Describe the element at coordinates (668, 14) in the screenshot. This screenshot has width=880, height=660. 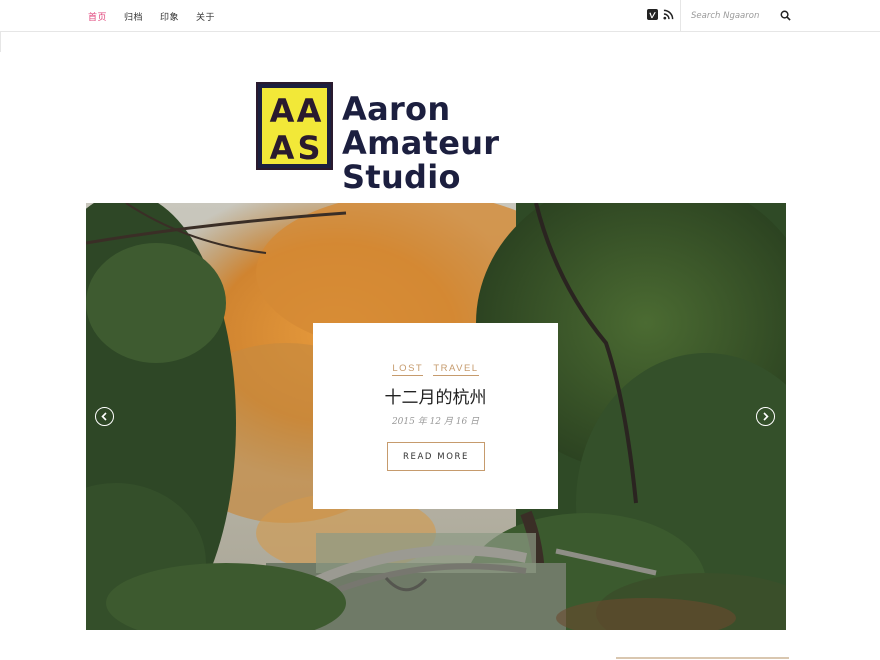
I see `rss-icon` at that location.